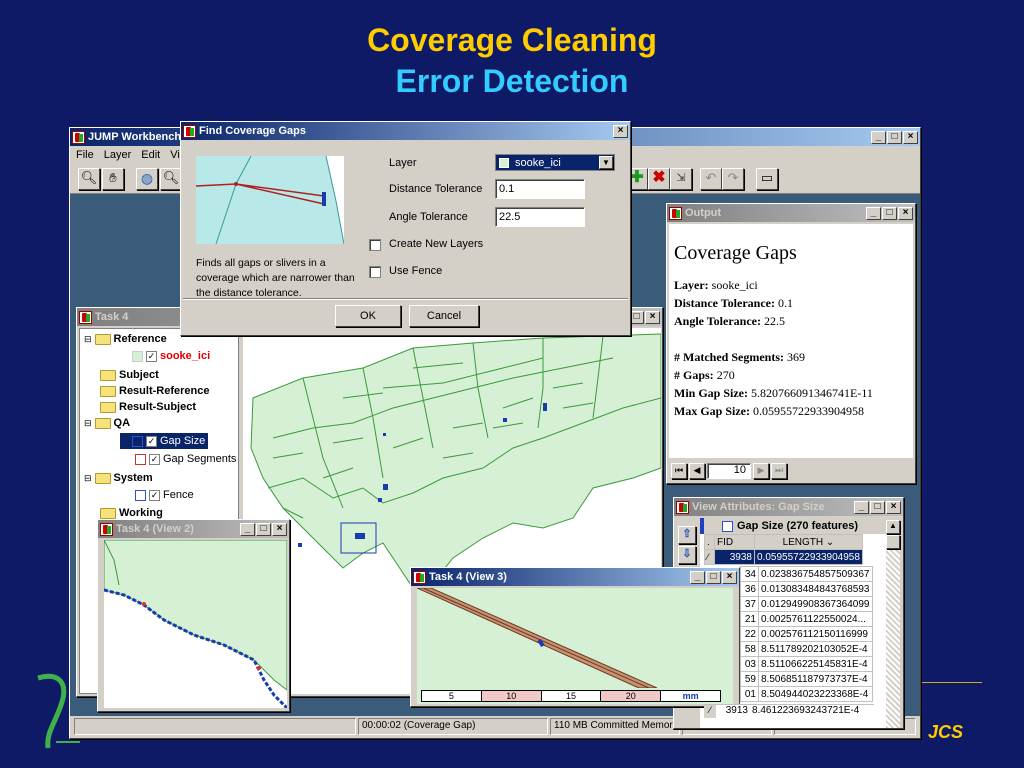 This screenshot has height=768, width=1024. Describe the element at coordinates (711, 179) in the screenshot. I see `undo-button: ↶` at that location.